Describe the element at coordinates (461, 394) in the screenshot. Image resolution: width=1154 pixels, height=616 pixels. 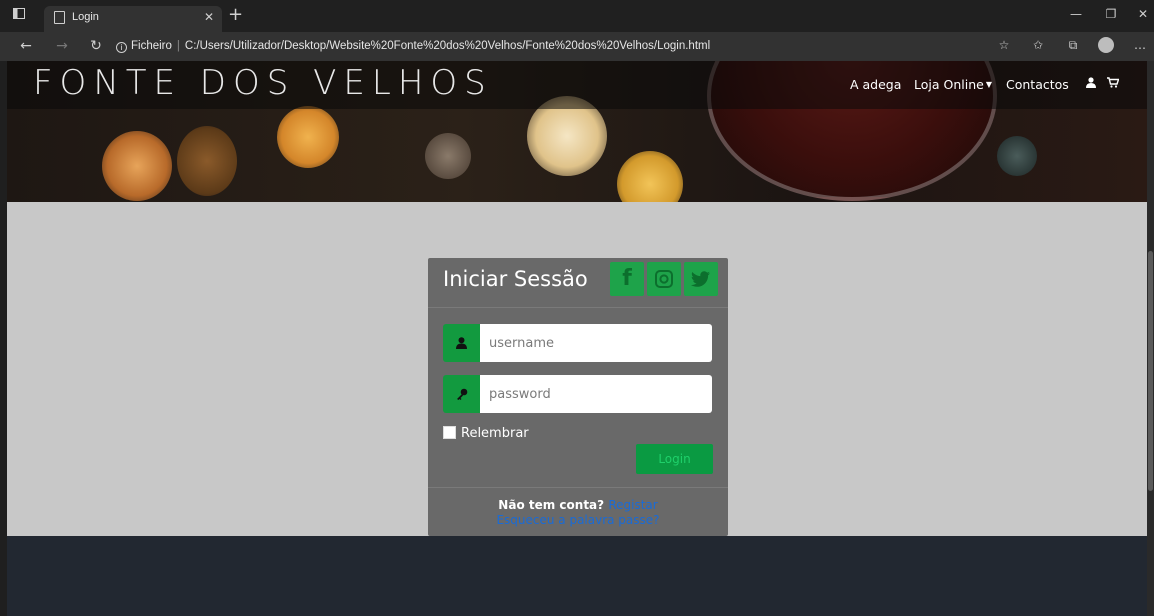
I see `key-icon` at that location.